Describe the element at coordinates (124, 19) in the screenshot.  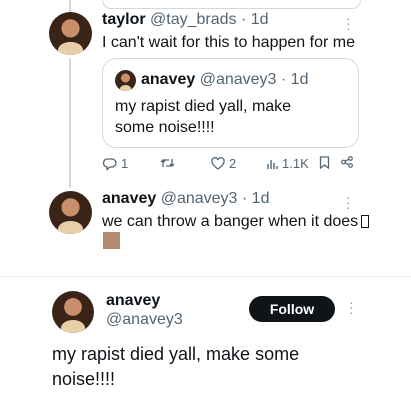
I see `display-name: taylor` at that location.